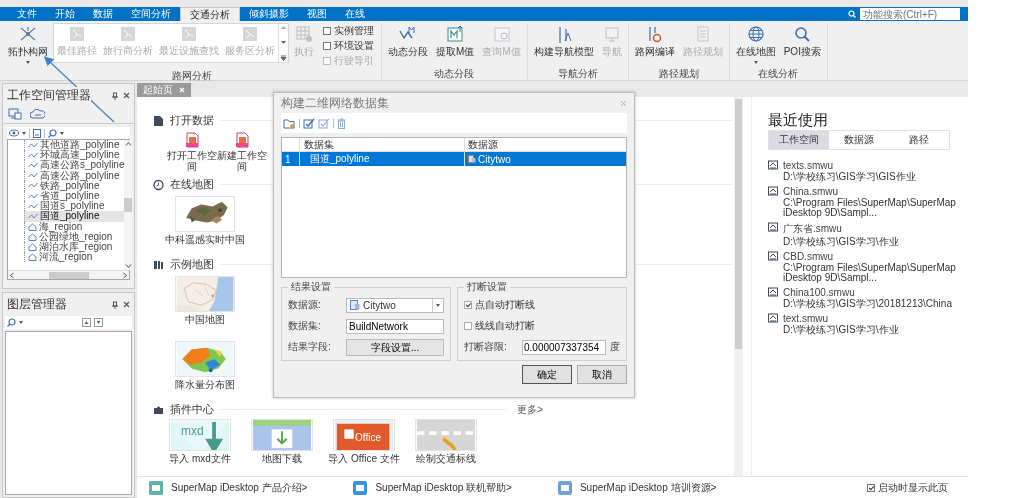  Describe the element at coordinates (242, 152) in the screenshot. I see `start-item: 新建工作空间` at that location.